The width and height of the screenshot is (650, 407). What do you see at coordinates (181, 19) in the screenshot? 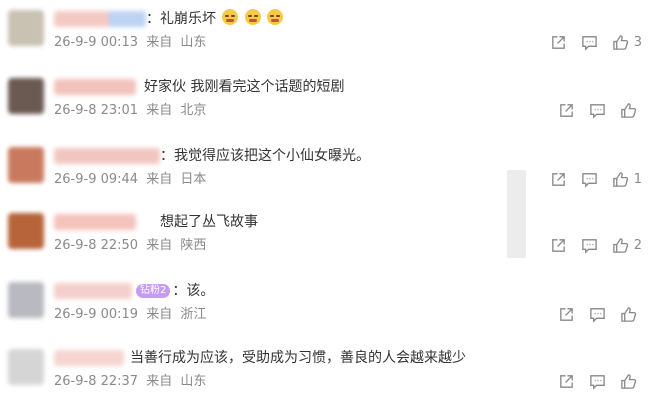
I see `comment-text-content: ：礼崩乐坏` at bounding box center [181, 19].